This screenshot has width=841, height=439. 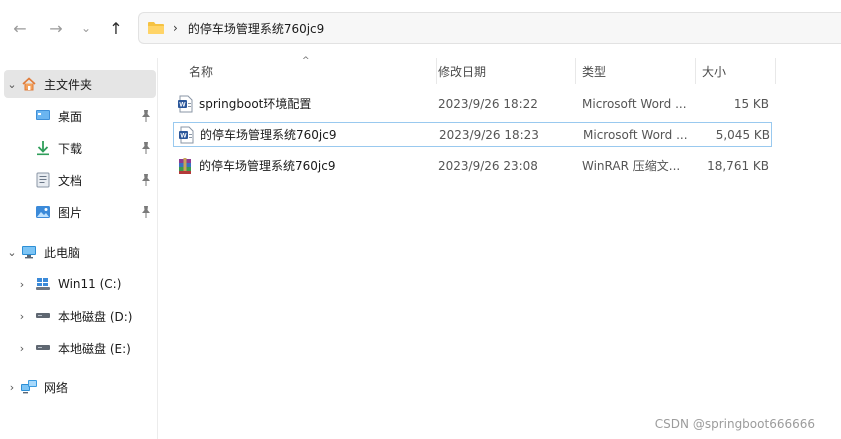 I want to click on sidebar-item-label: 图片, so click(x=70, y=212).